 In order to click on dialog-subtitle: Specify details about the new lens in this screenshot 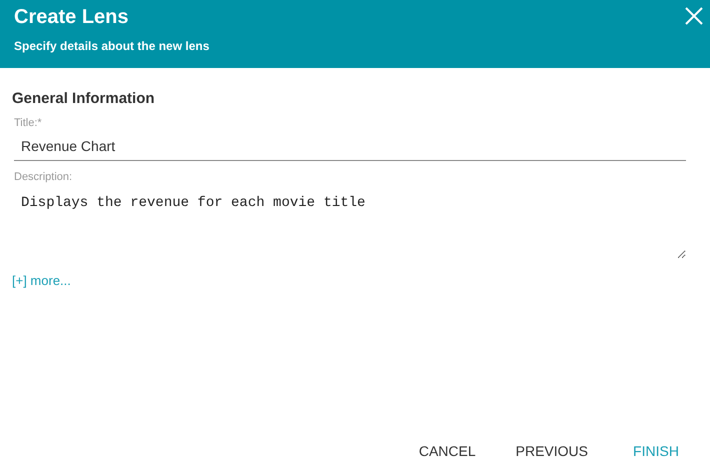, I will do `click(112, 46)`.